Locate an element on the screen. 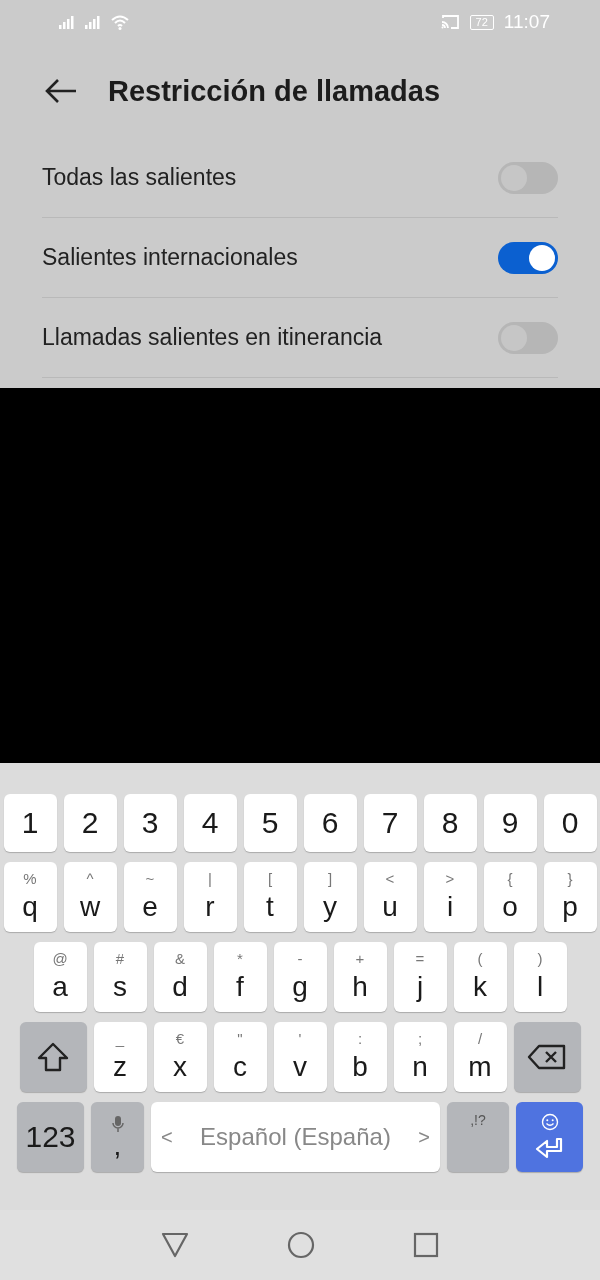 The image size is (600, 1280). keyboard-key: 8 is located at coordinates (450, 823).